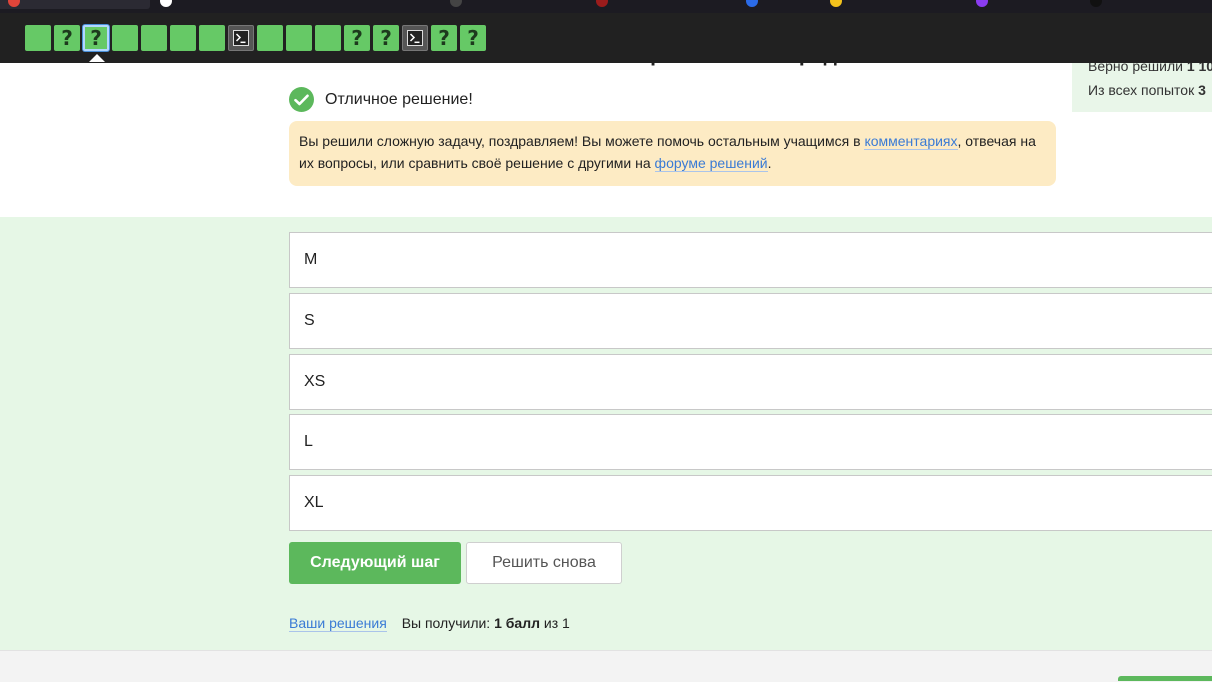  I want to click on step-quiz-16: ?, so click(473, 38).